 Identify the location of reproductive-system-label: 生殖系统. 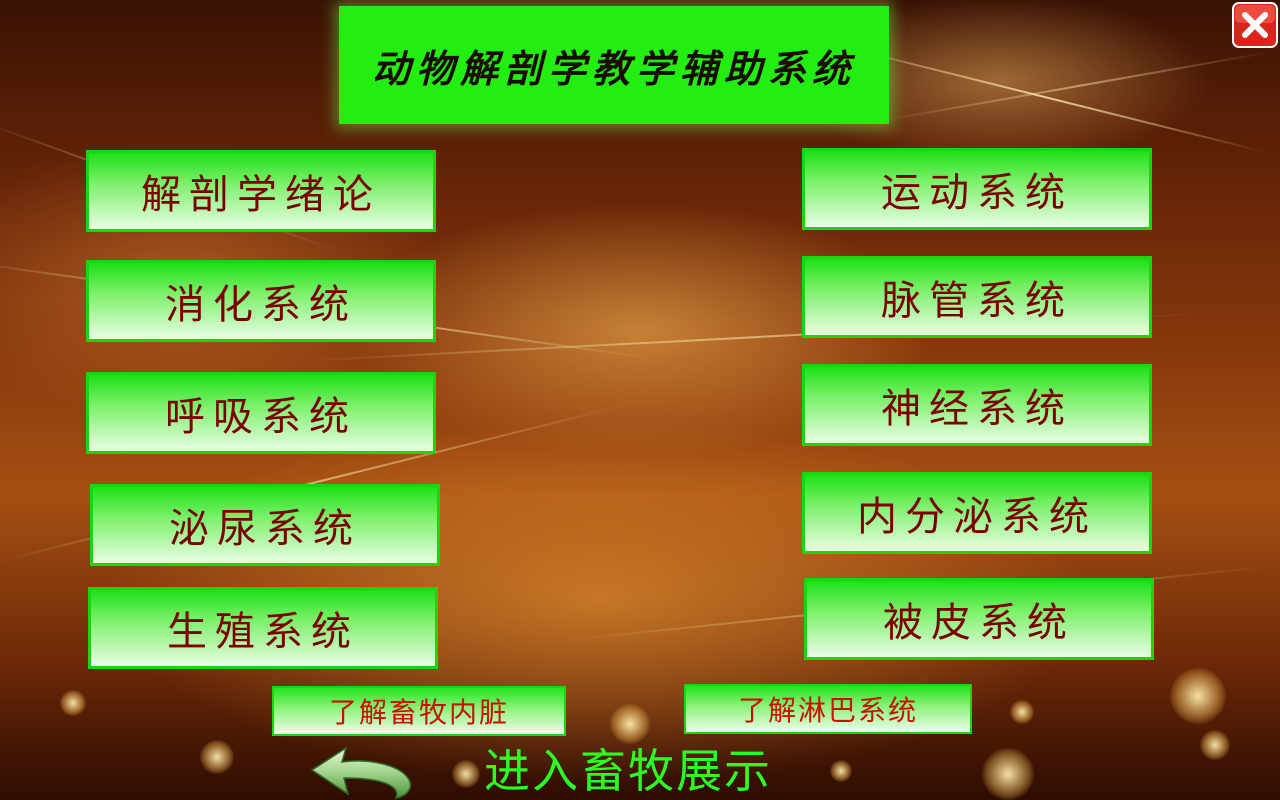
(263, 632).